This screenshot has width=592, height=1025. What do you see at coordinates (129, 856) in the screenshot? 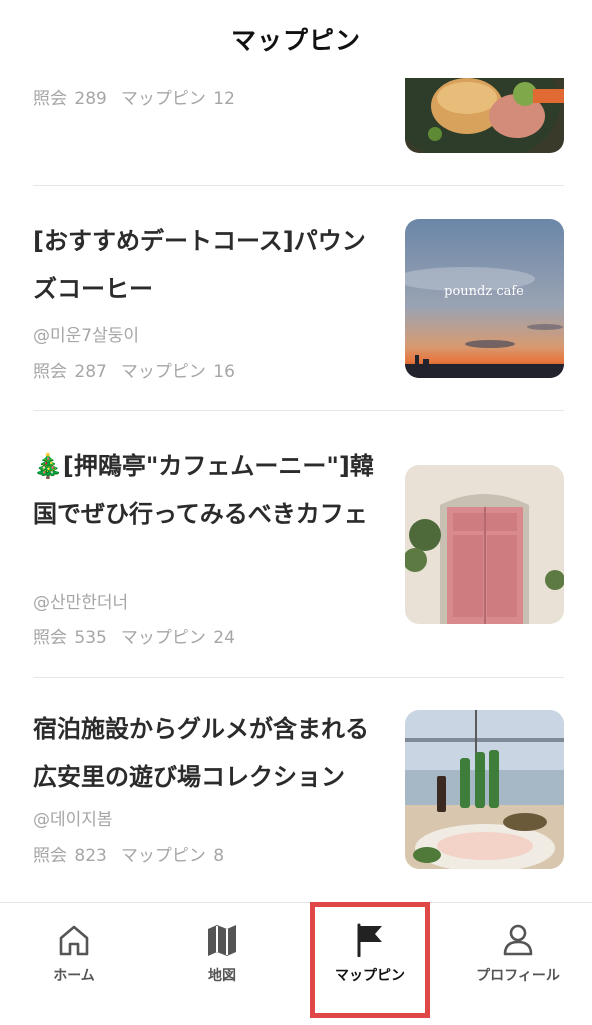
I see `item-stats: 照会 823 マップピン 8` at bounding box center [129, 856].